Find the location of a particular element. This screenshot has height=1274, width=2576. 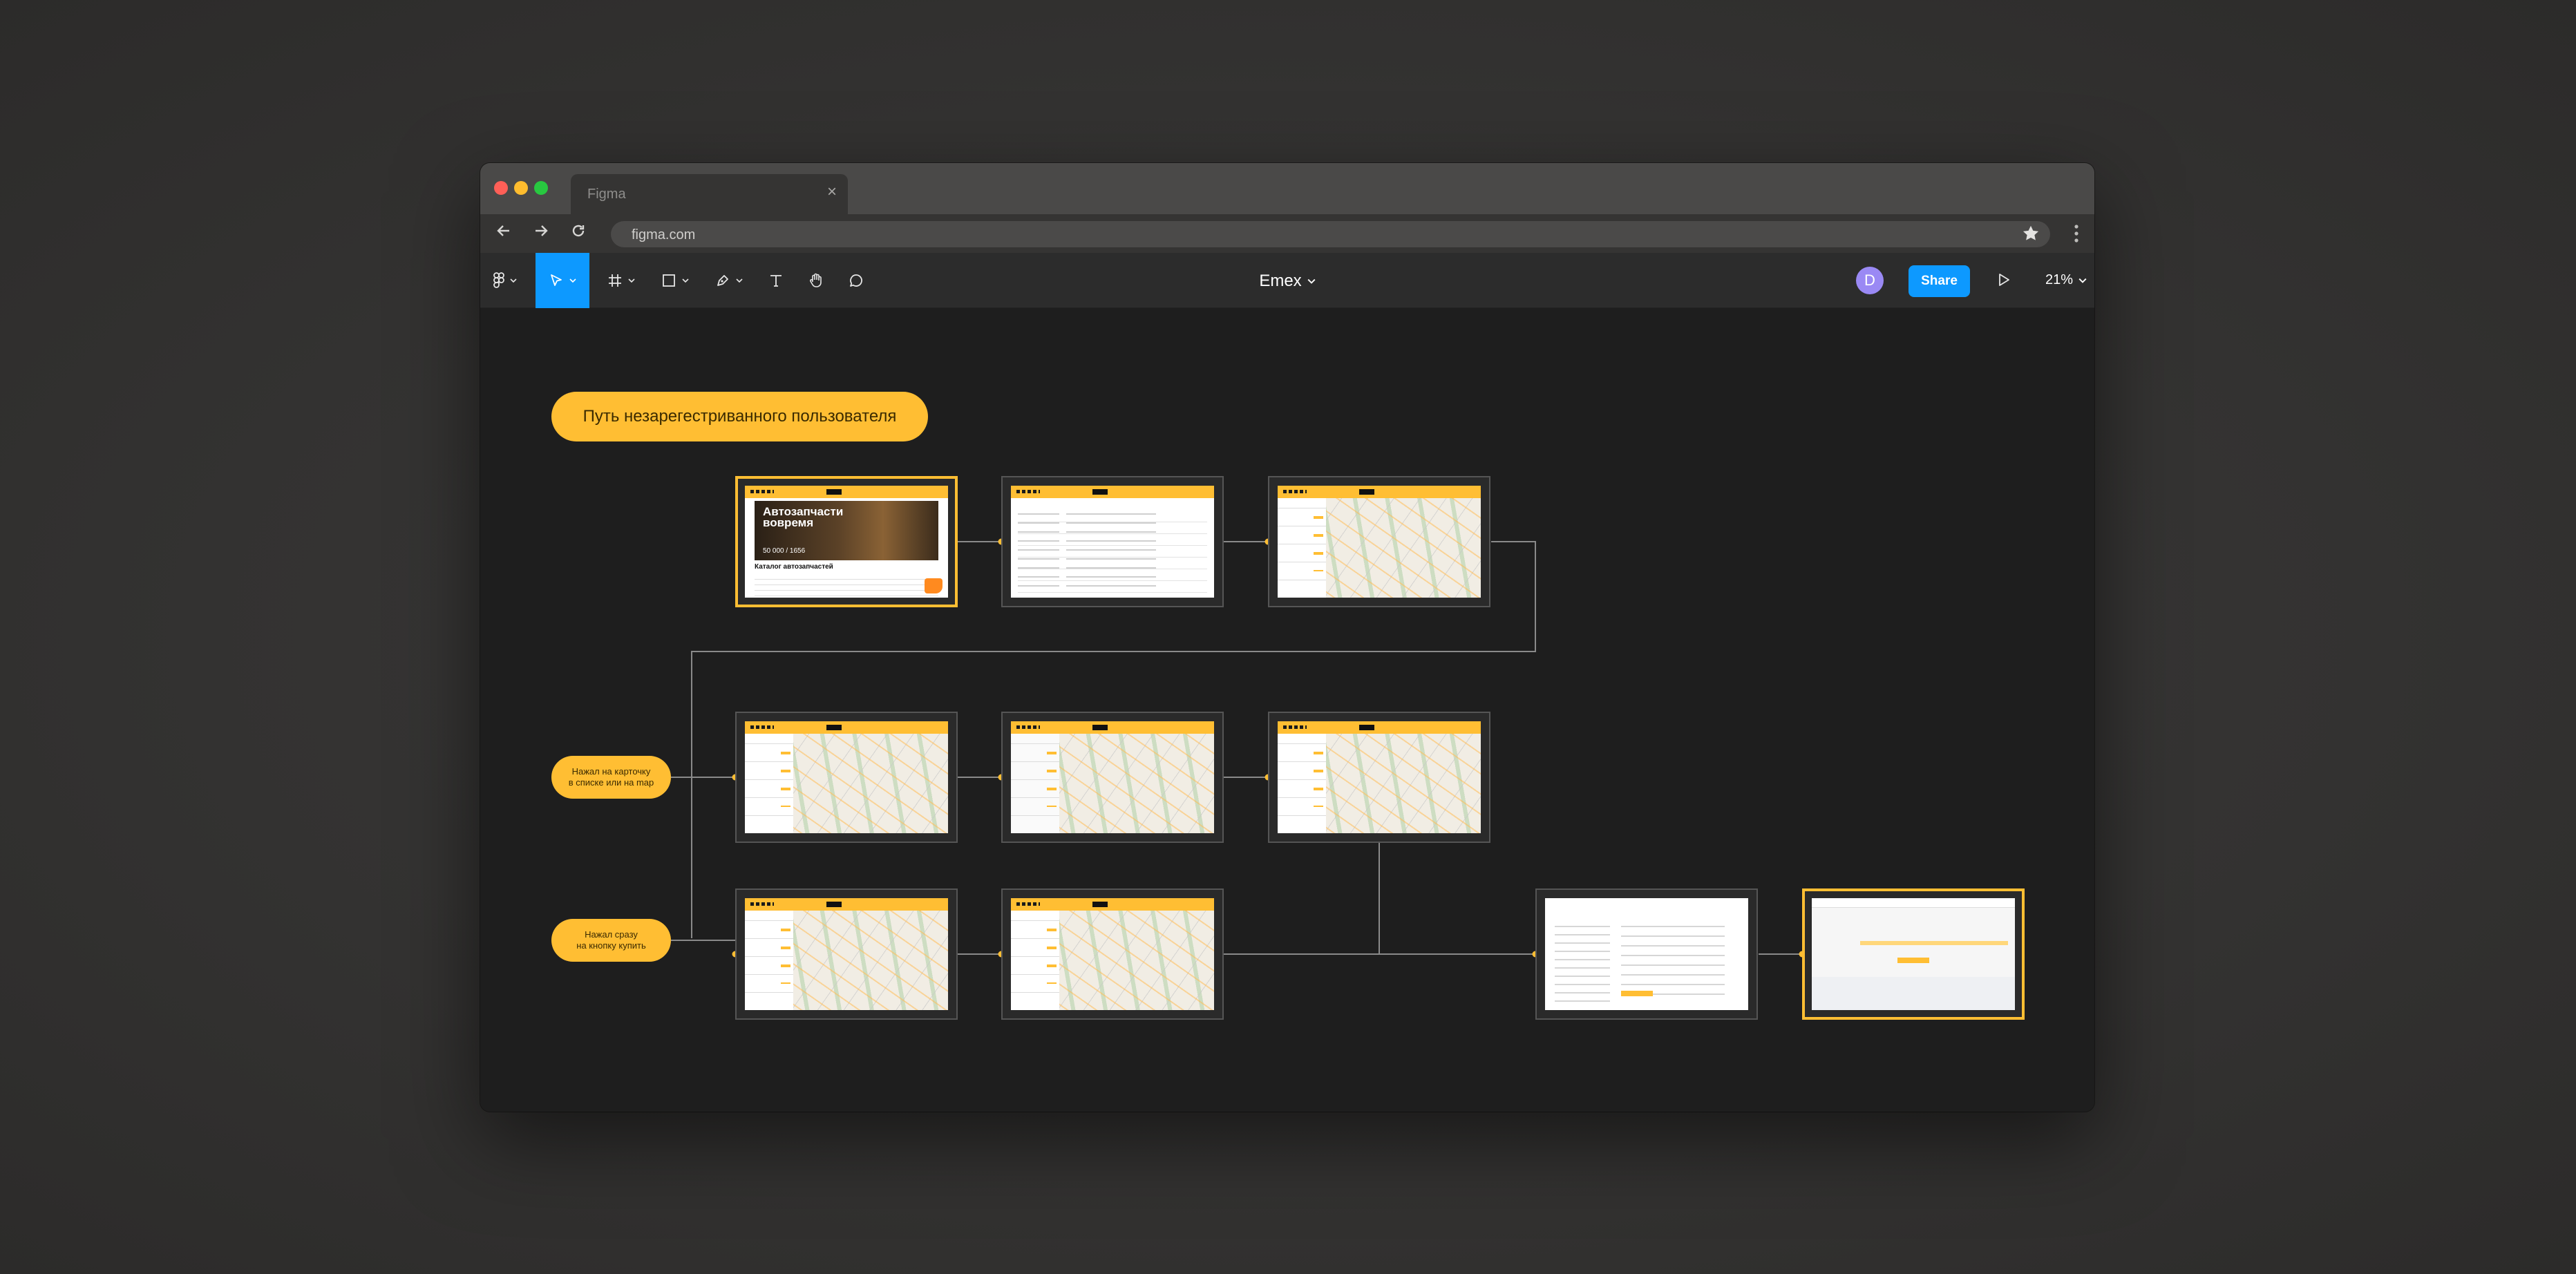

browser-menu-icon is located at coordinates (2076, 235).